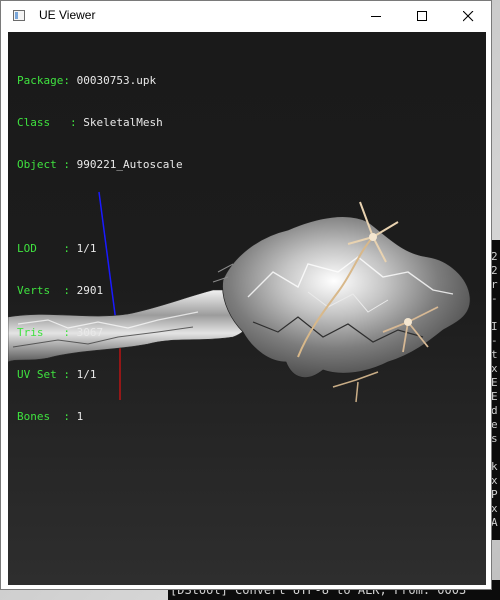 This screenshot has width=500, height=600. I want to click on package-row: Package: 00030753.upk, so click(87, 80).